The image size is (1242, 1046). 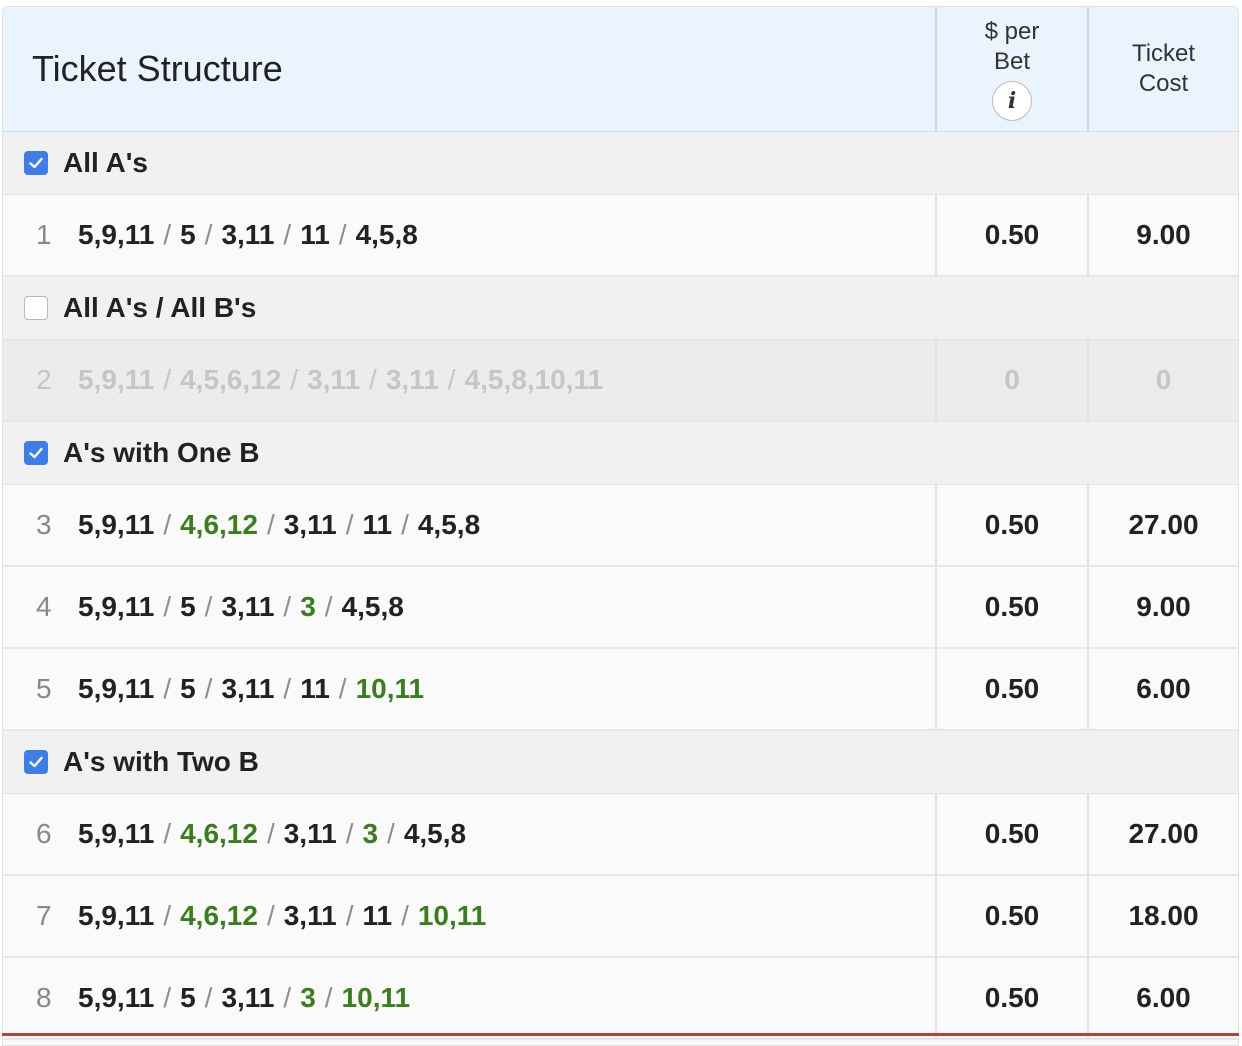 I want to click on ticket-structure-cell: 2 5,9,11 / 4,5,6,12 / 3,11 / 3,11 / 4,5,8,10,11, so click(x=469, y=380).